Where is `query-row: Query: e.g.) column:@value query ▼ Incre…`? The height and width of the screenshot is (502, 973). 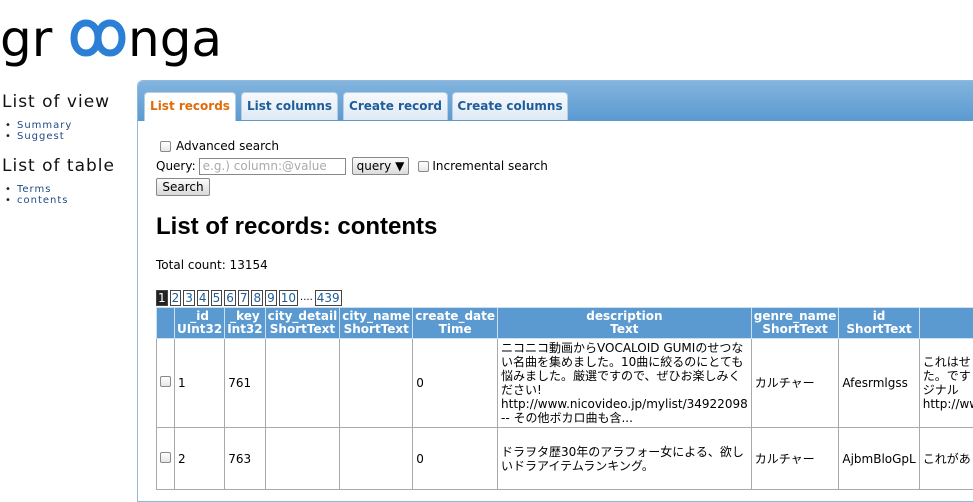 query-row: Query: e.g.) column:@value query ▼ Incre… is located at coordinates (564, 166).